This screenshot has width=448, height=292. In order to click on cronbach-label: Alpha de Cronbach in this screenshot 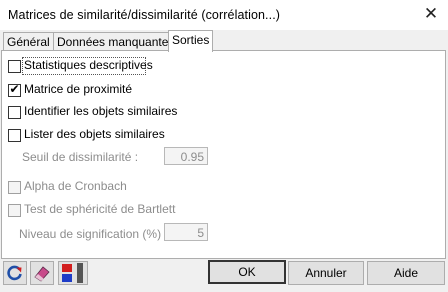, I will do `click(75, 186)`.